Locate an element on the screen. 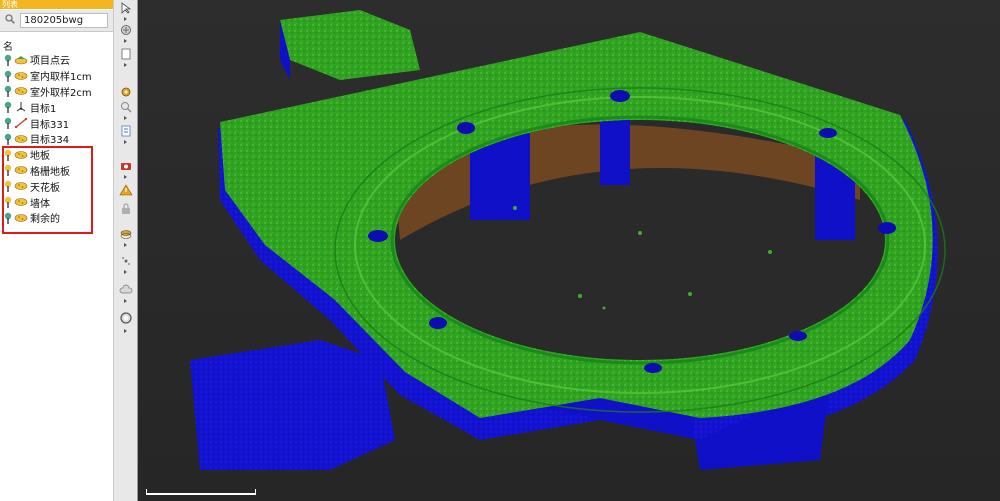  search-bar is located at coordinates (56, 21).